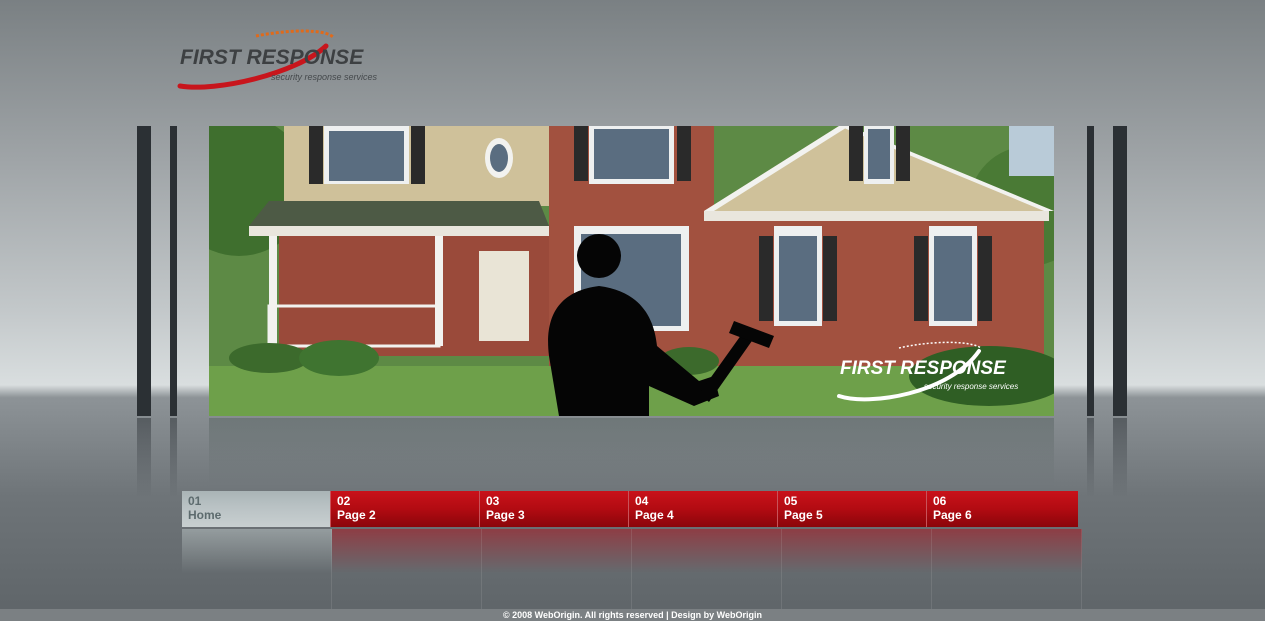  I want to click on nav-item-page-5: 05 Page 5, so click(852, 509).